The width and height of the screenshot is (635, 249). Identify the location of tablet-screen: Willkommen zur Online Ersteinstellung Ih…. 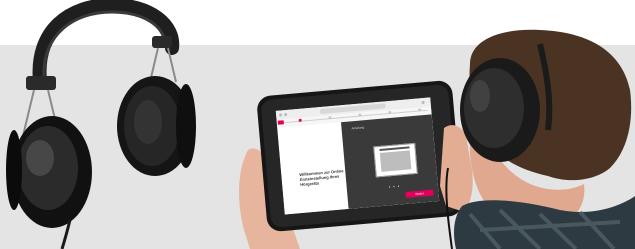
(357, 156).